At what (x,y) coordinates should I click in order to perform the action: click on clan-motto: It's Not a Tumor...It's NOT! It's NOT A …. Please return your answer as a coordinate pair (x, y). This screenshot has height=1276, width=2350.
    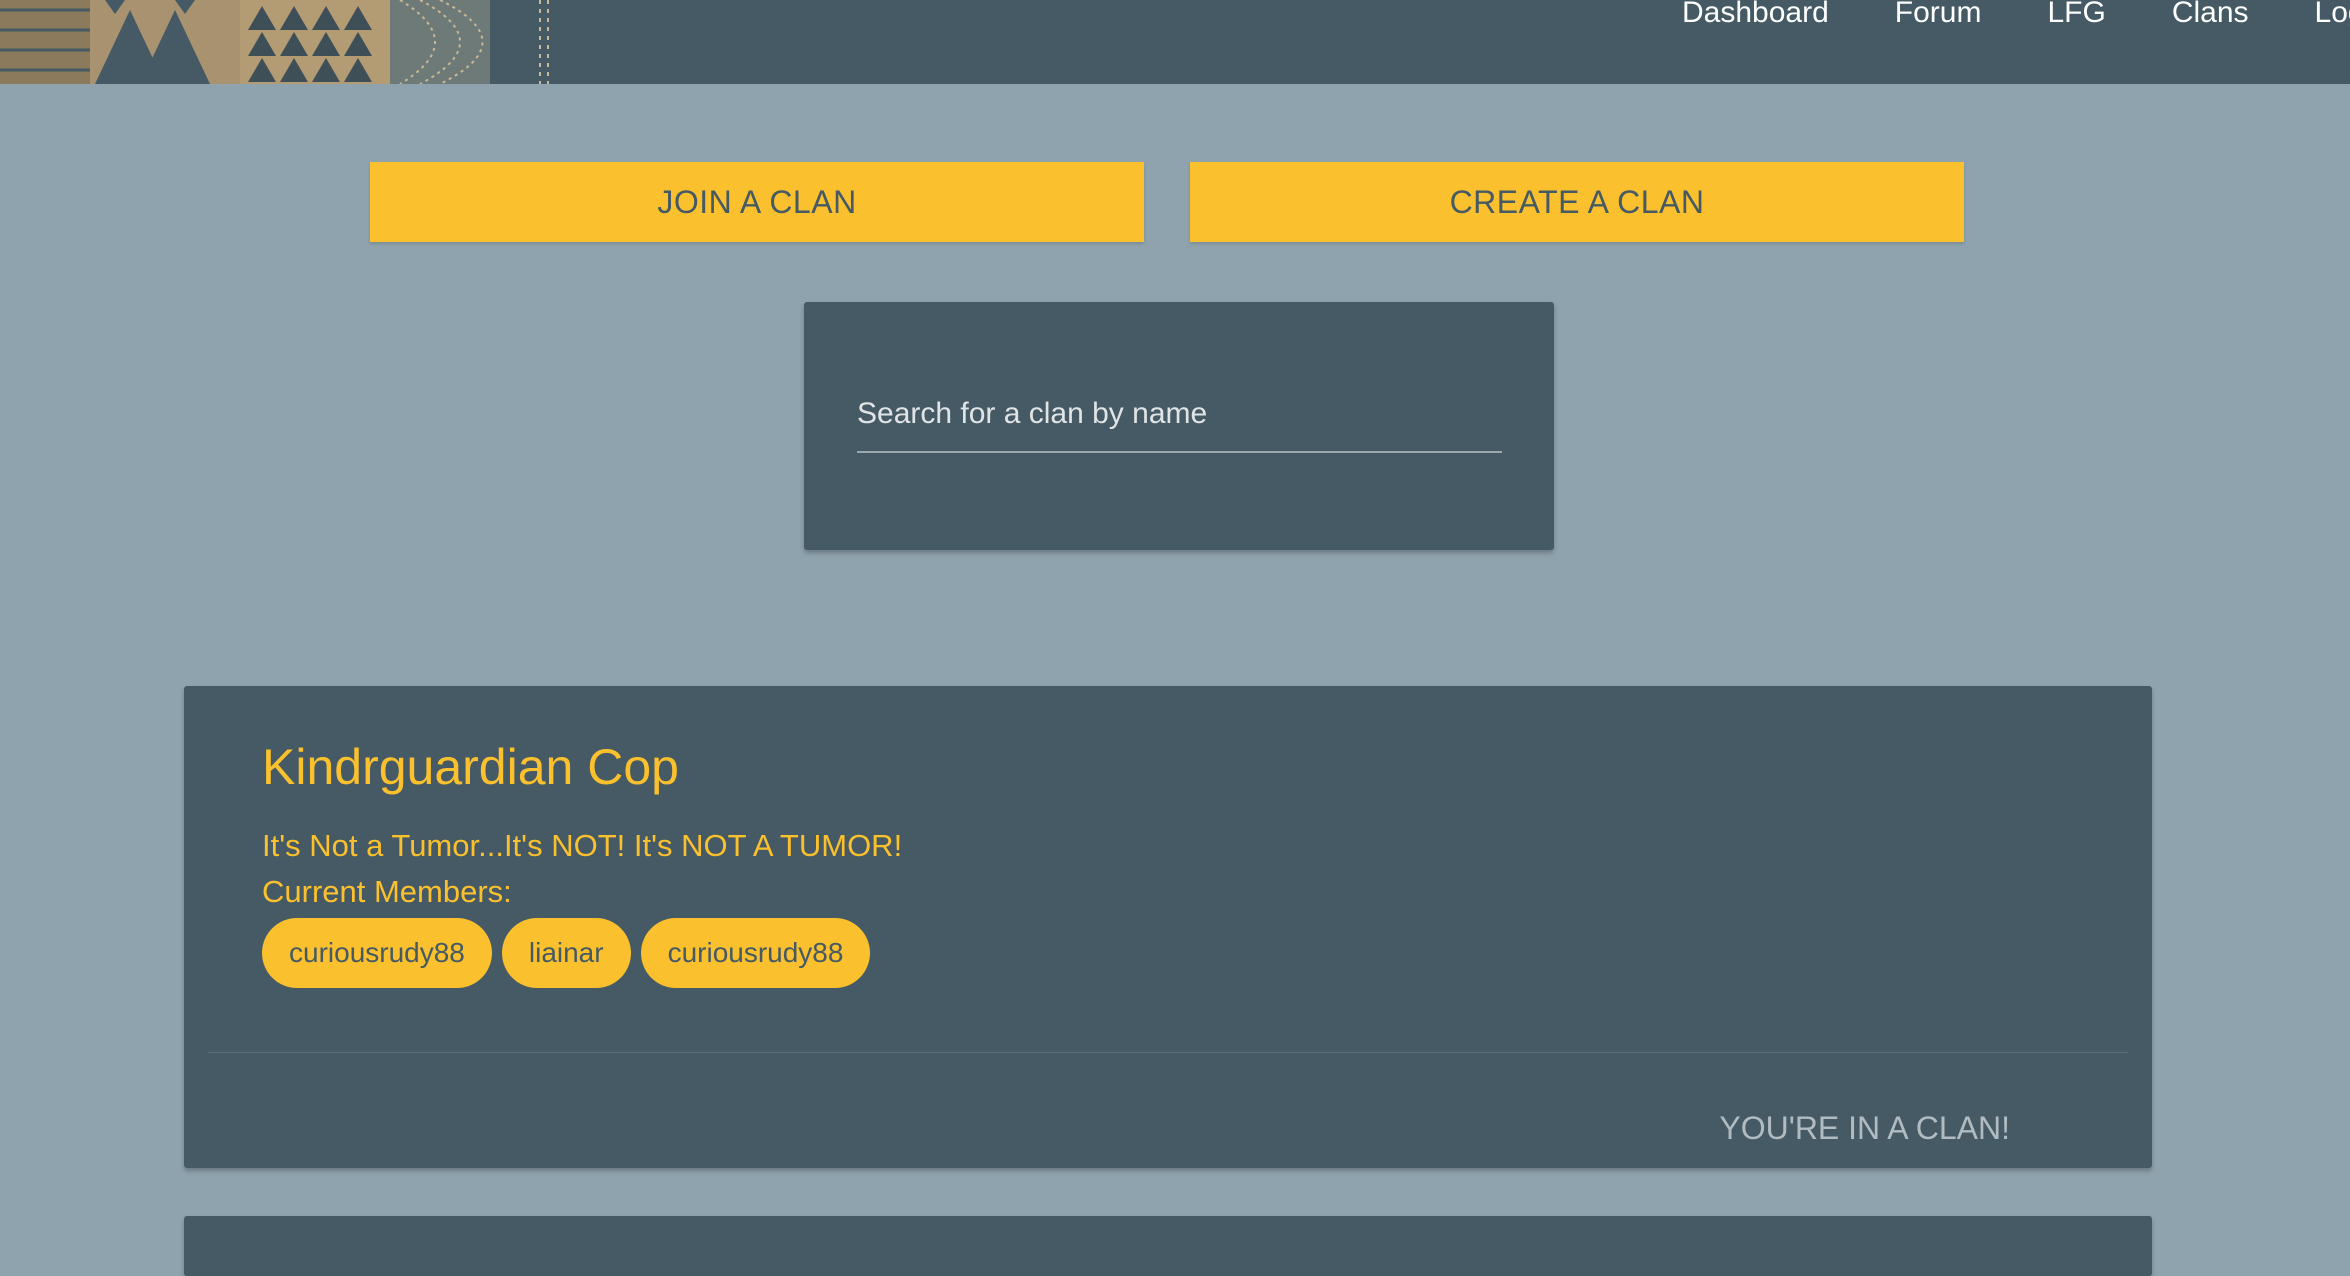
    Looking at the image, I should click on (582, 845).